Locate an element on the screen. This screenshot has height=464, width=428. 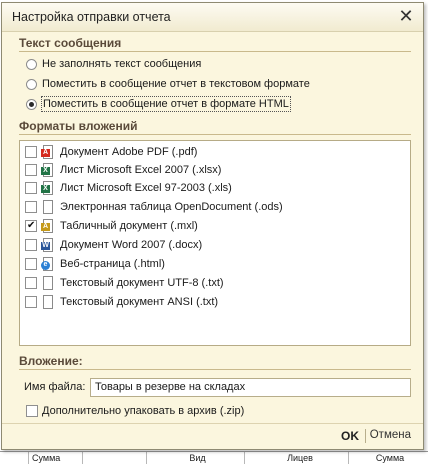
web-icon: e is located at coordinates (48, 264).